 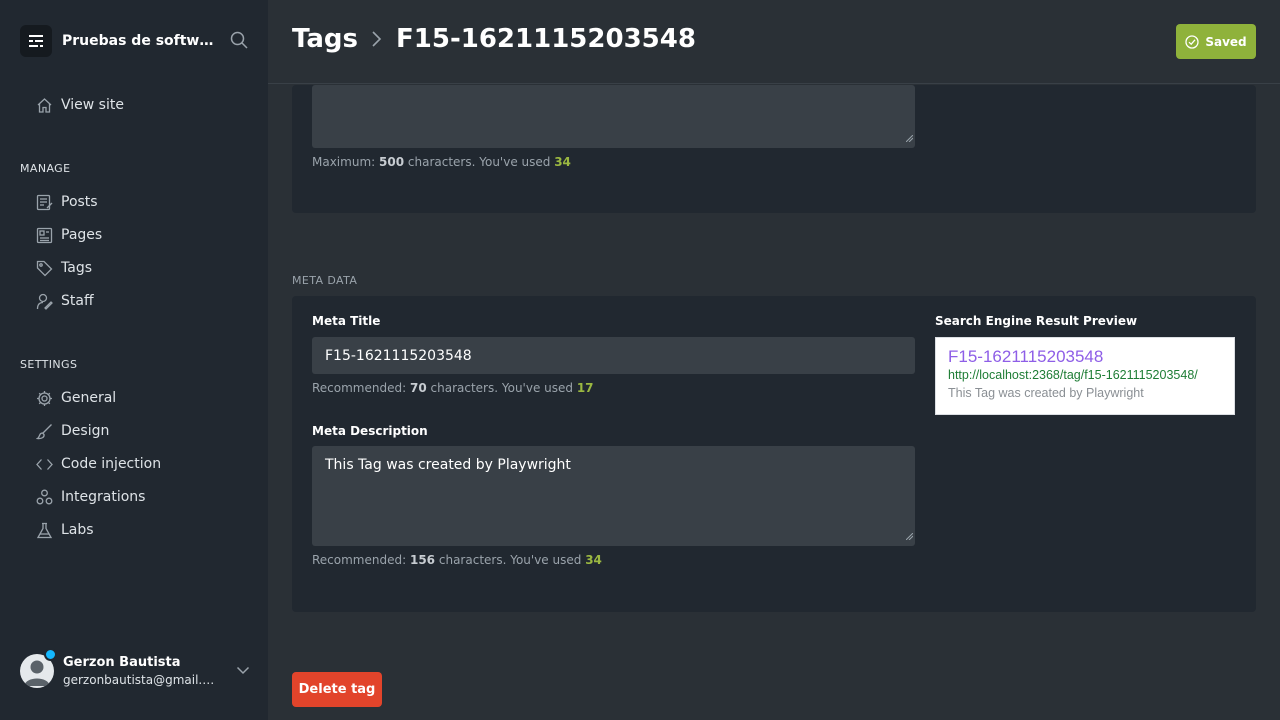 I want to click on pages-icon, so click(x=44, y=235).